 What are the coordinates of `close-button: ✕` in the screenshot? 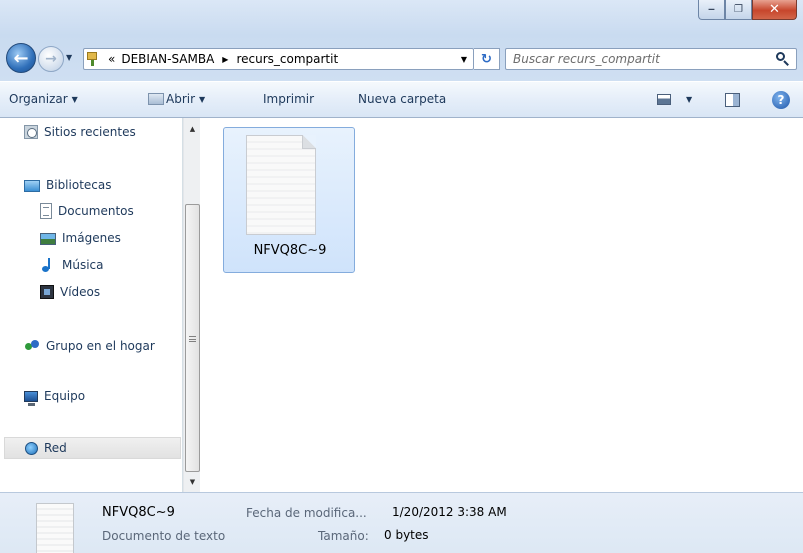 It's located at (774, 10).